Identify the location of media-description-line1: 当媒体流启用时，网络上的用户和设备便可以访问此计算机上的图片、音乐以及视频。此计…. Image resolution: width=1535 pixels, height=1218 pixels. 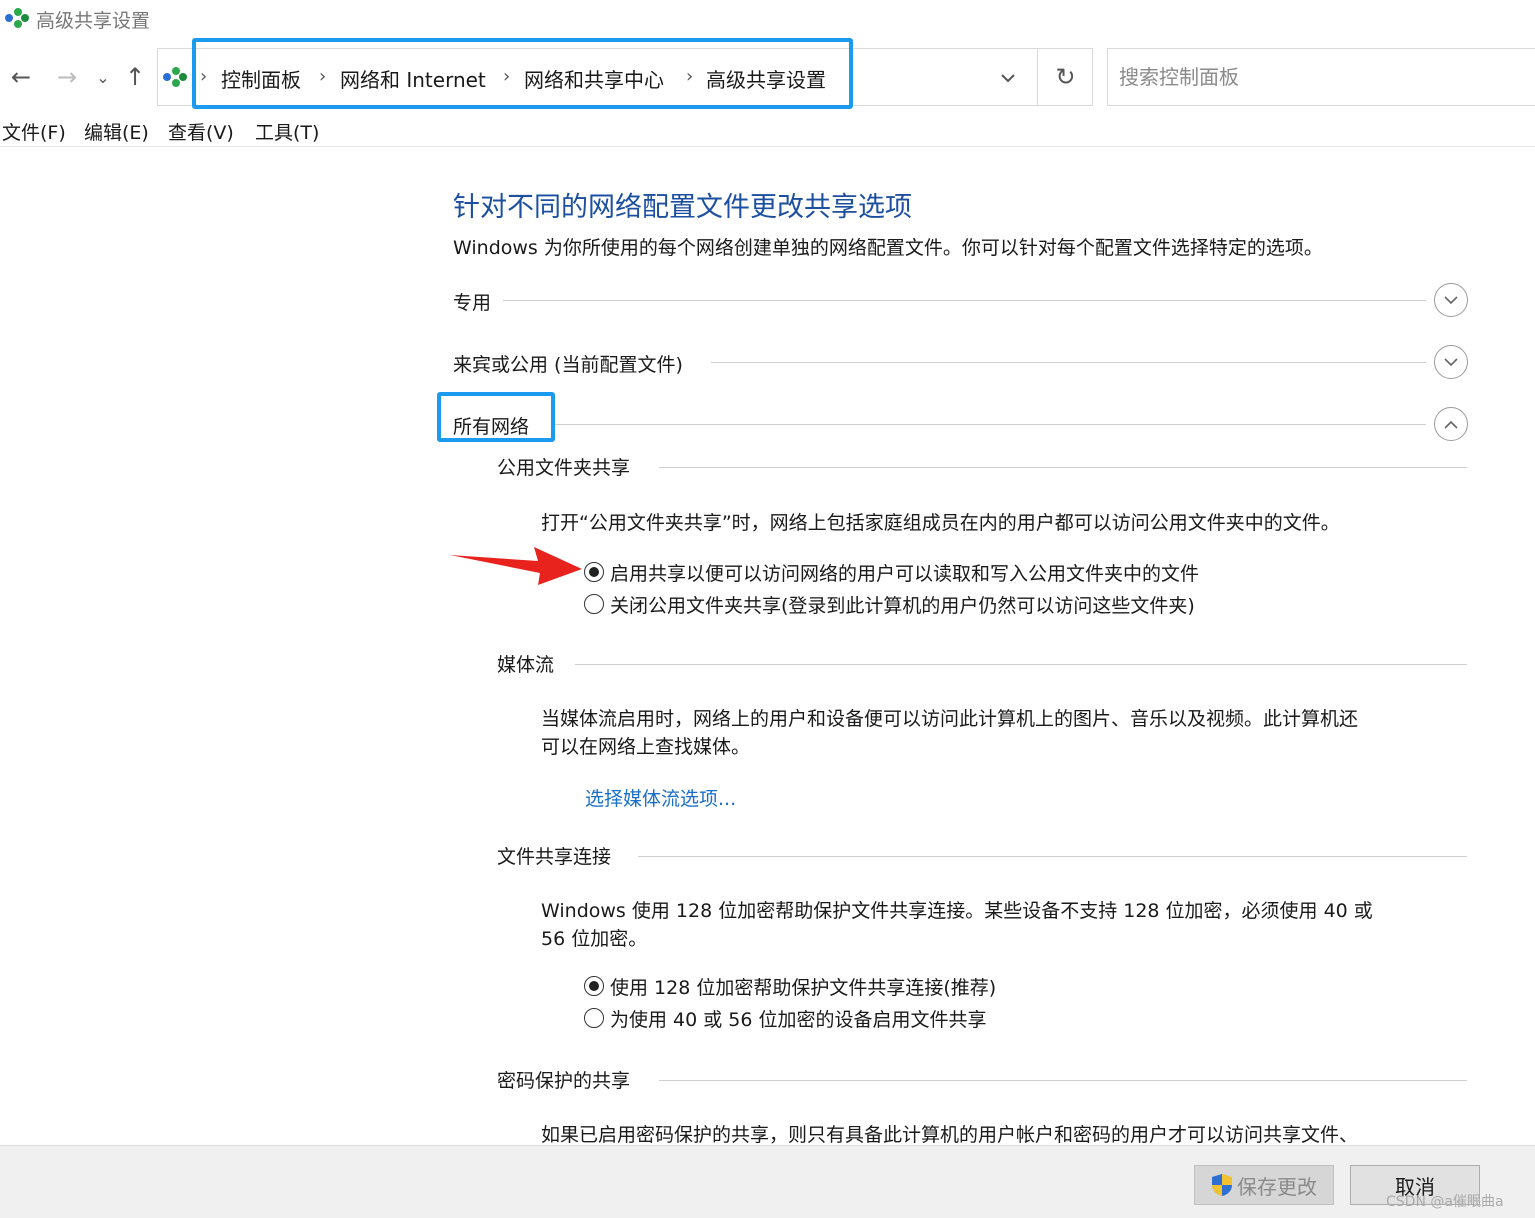
(950, 719).